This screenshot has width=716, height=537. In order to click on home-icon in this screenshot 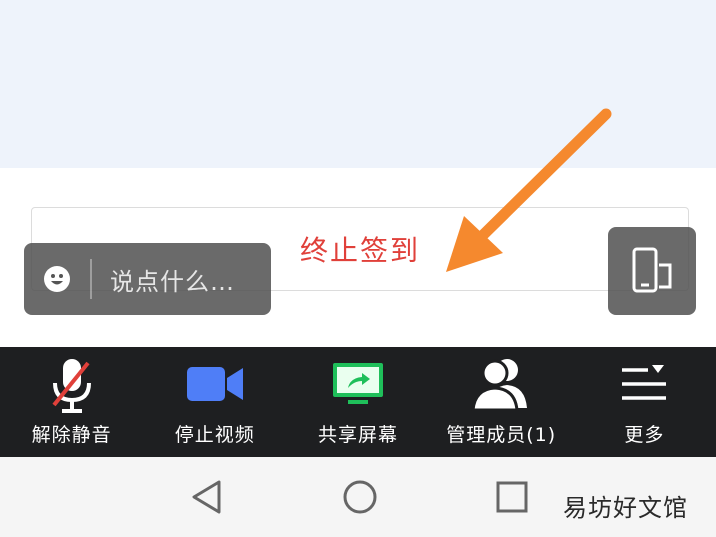, I will do `click(360, 497)`.